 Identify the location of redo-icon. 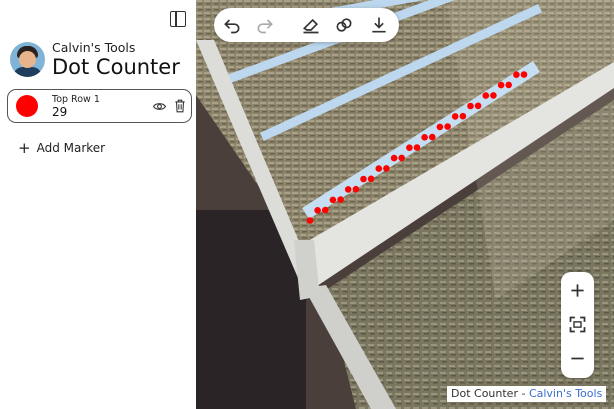
(265, 25).